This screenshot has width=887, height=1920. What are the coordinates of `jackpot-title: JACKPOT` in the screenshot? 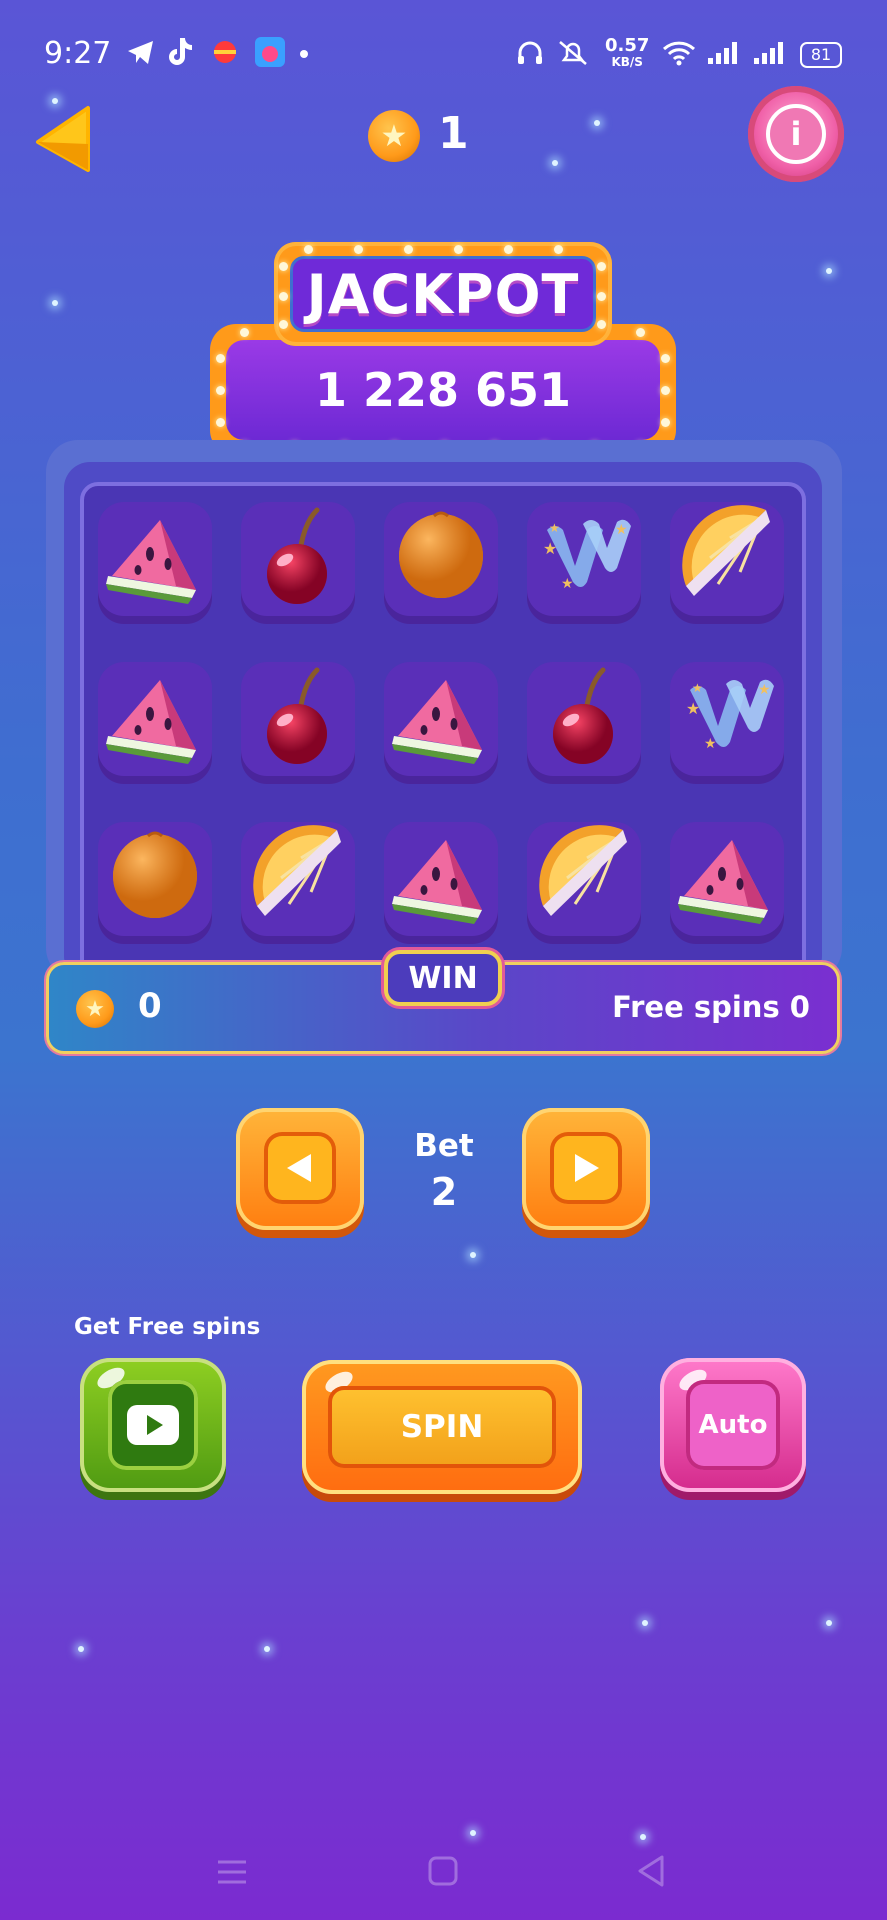 It's located at (443, 294).